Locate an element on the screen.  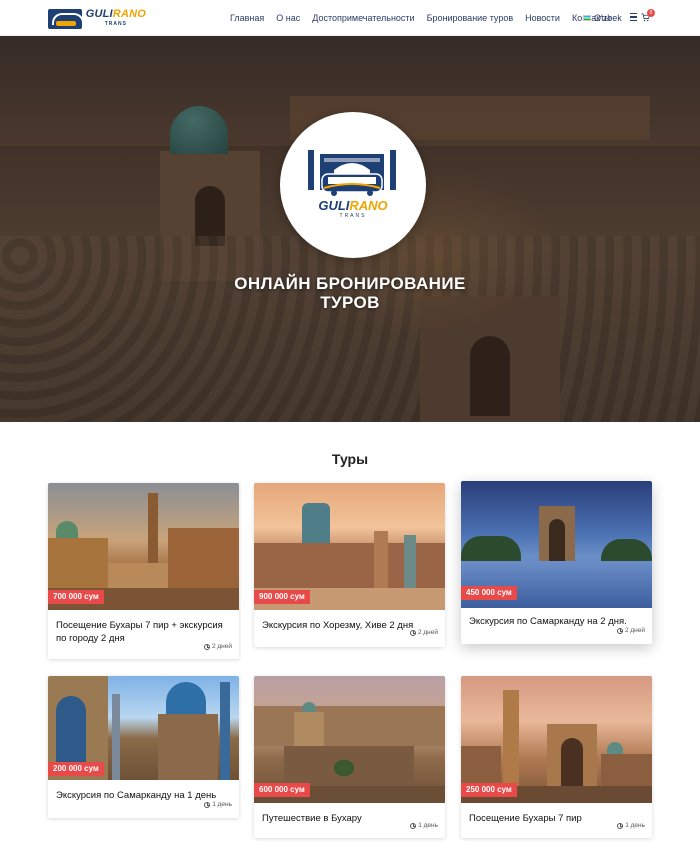
price-badge: 200 000 сум is located at coordinates (76, 769).